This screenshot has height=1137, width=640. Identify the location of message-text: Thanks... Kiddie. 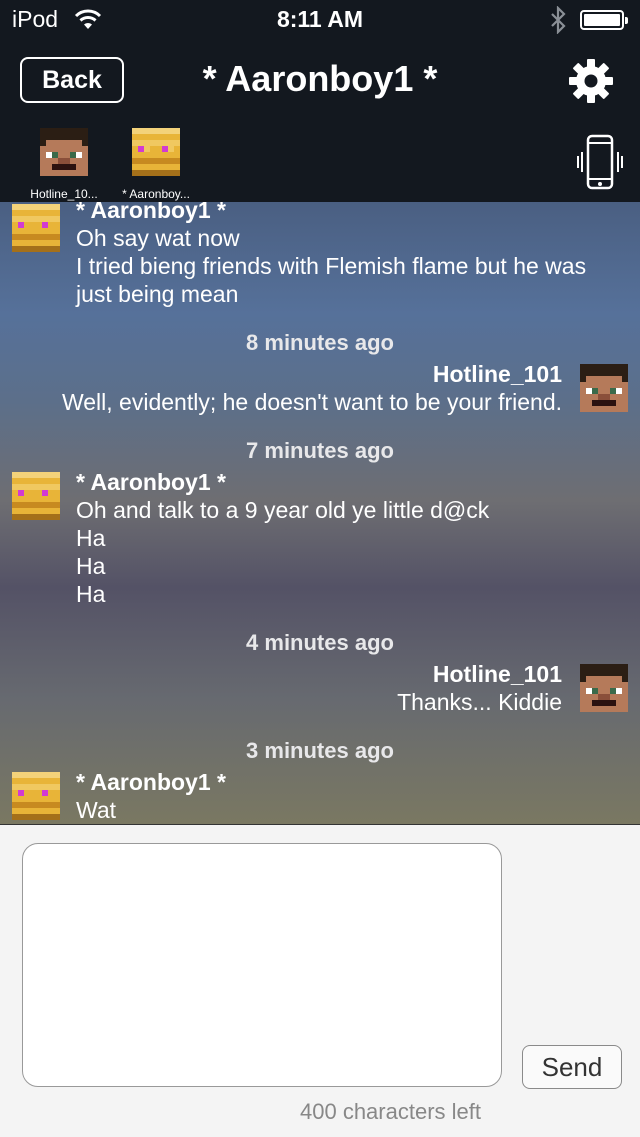
(479, 702).